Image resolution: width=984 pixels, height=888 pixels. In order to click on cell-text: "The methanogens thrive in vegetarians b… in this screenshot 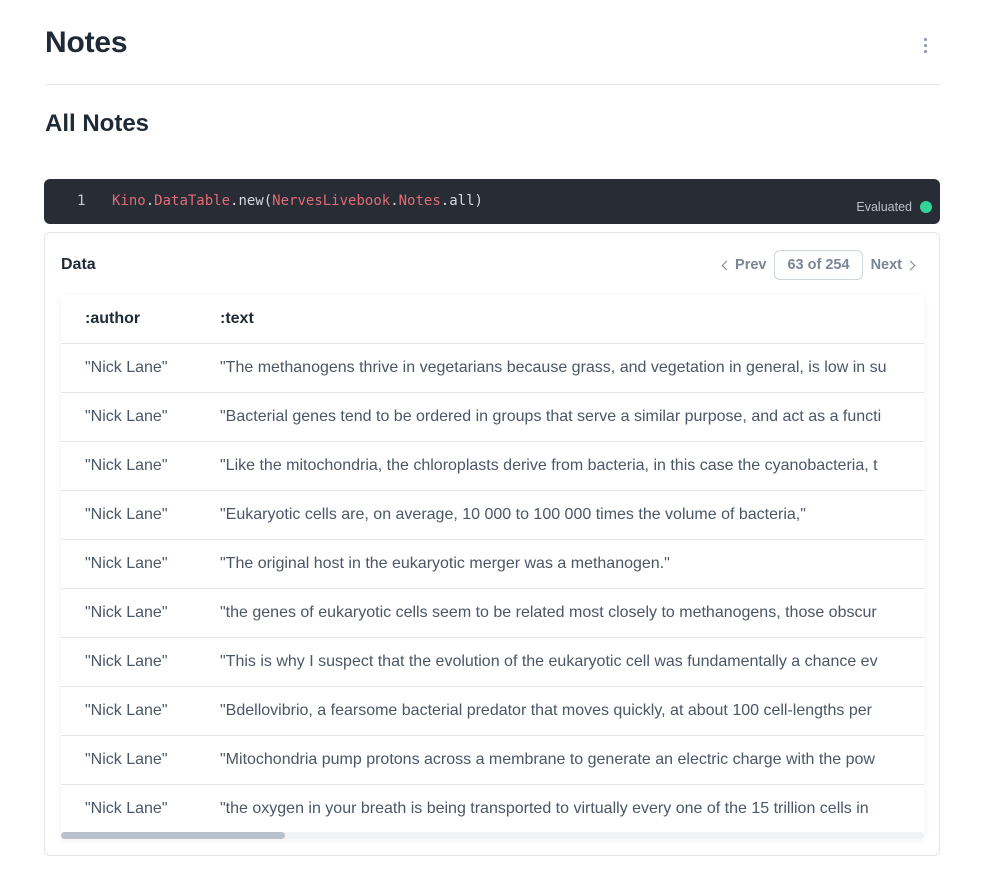, I will do `click(553, 367)`.